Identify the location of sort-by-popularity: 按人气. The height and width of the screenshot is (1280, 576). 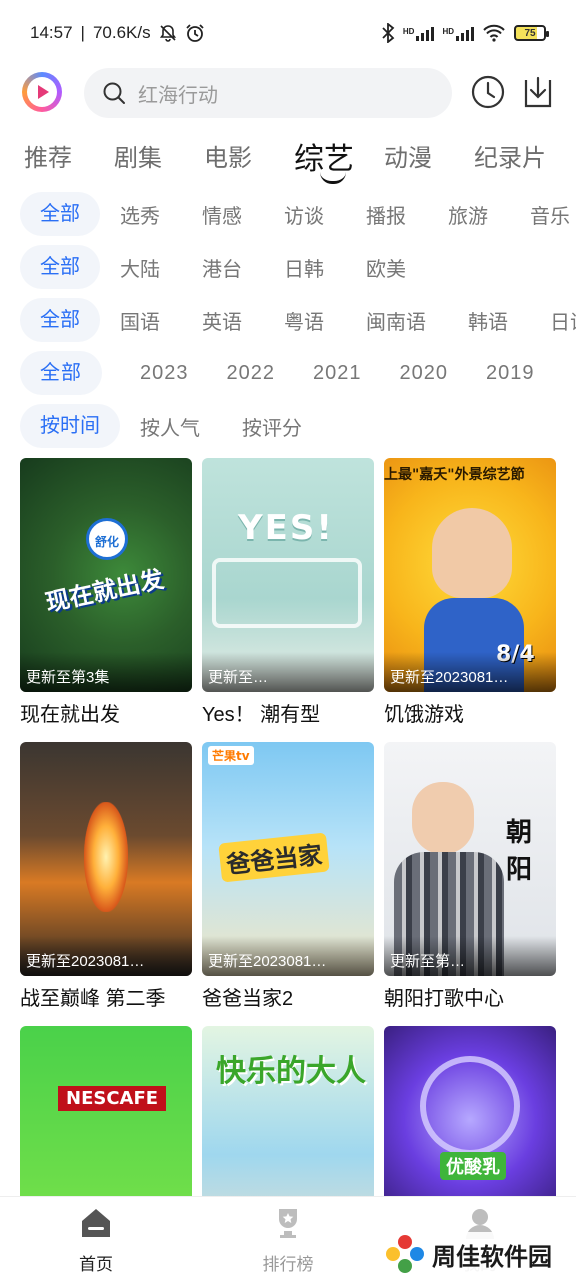
(170, 426).